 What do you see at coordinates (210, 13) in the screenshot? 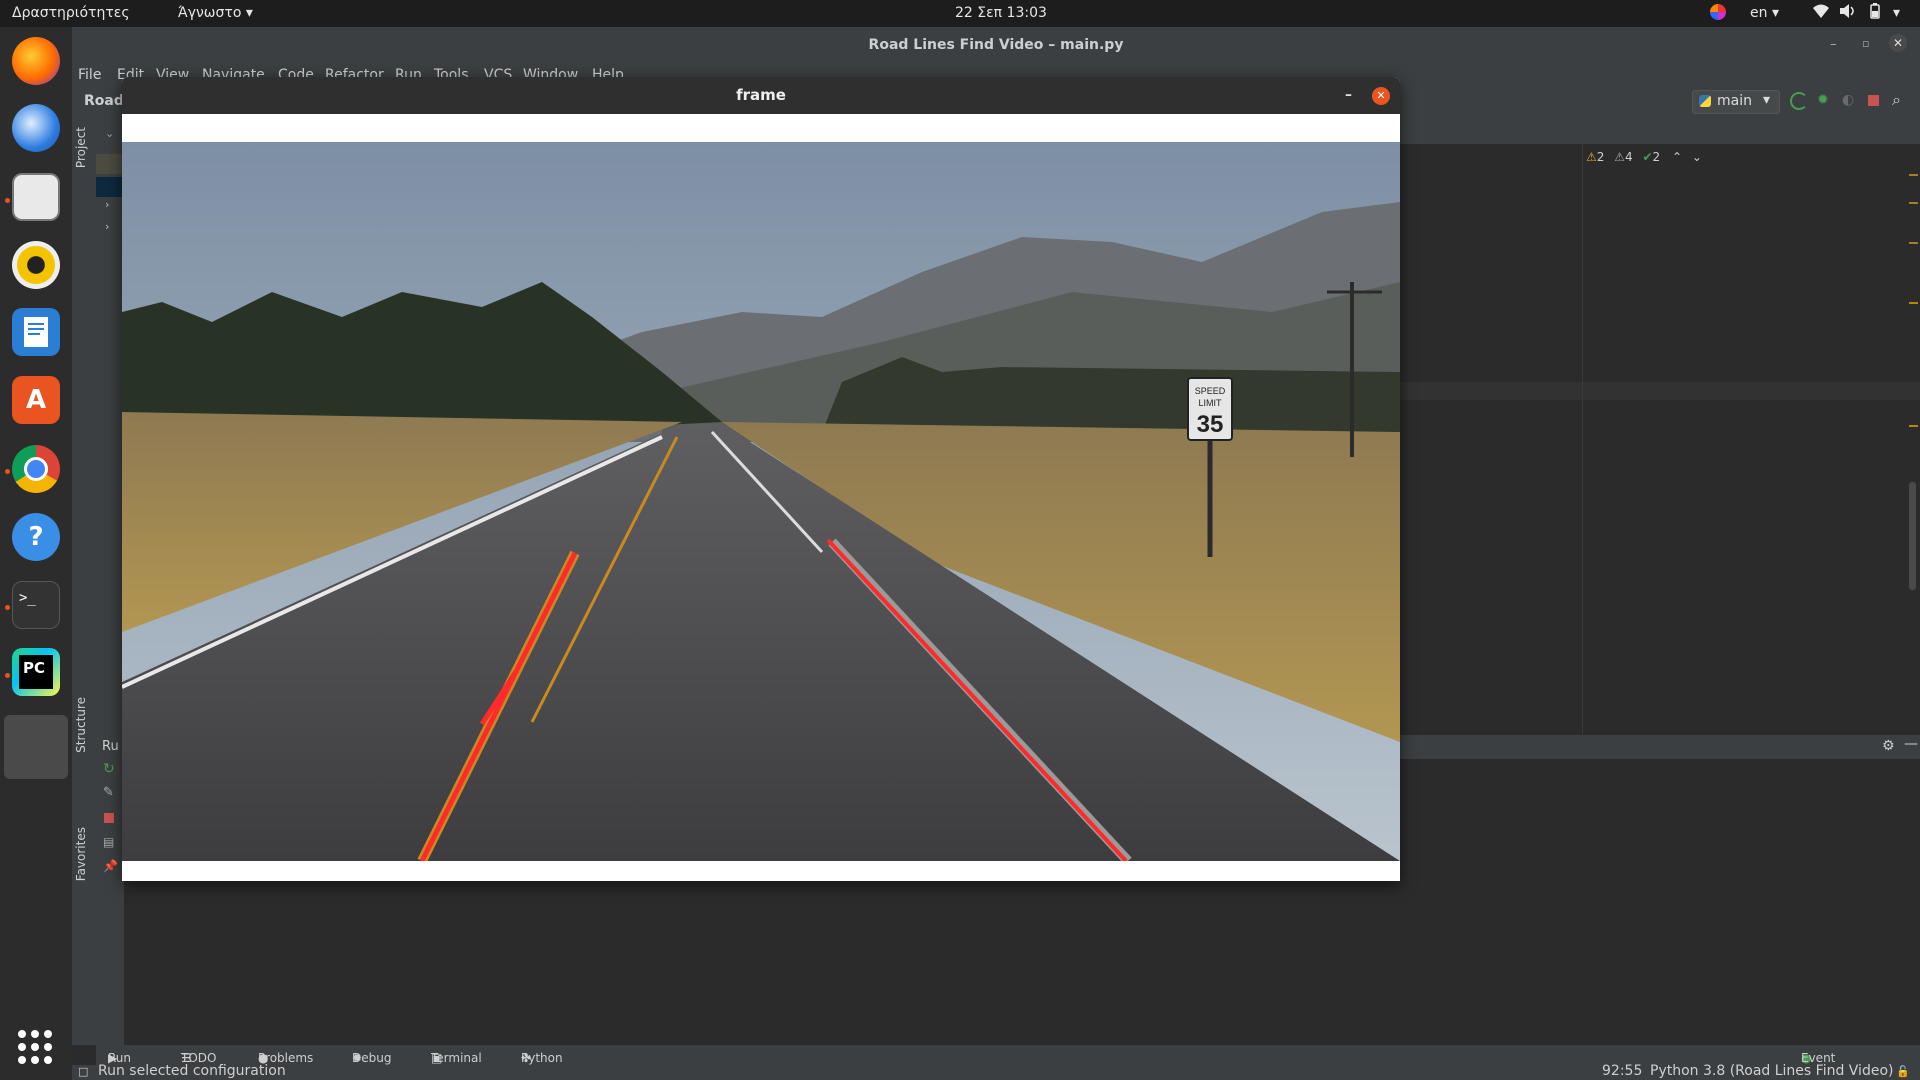
I see `app-menu-label: Άγνωστο` at bounding box center [210, 13].